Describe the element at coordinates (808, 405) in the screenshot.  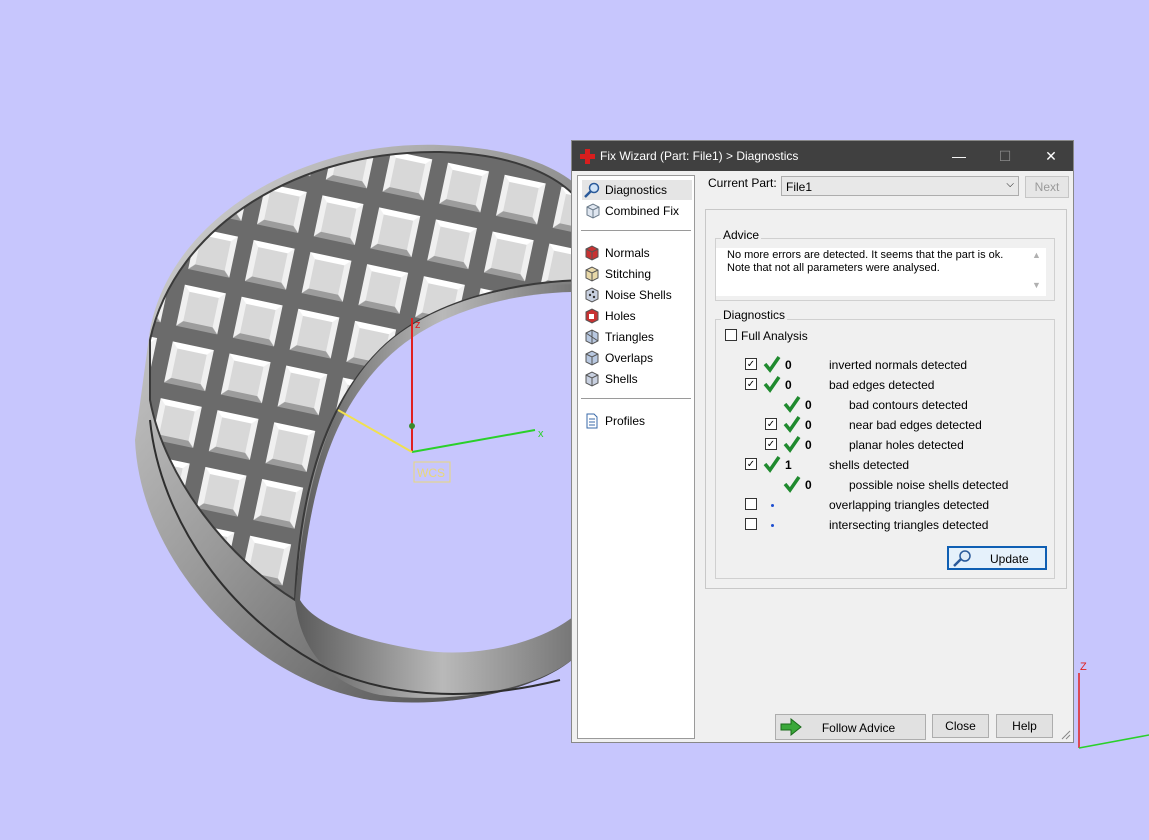
I see `bad-contours-count: 0` at that location.